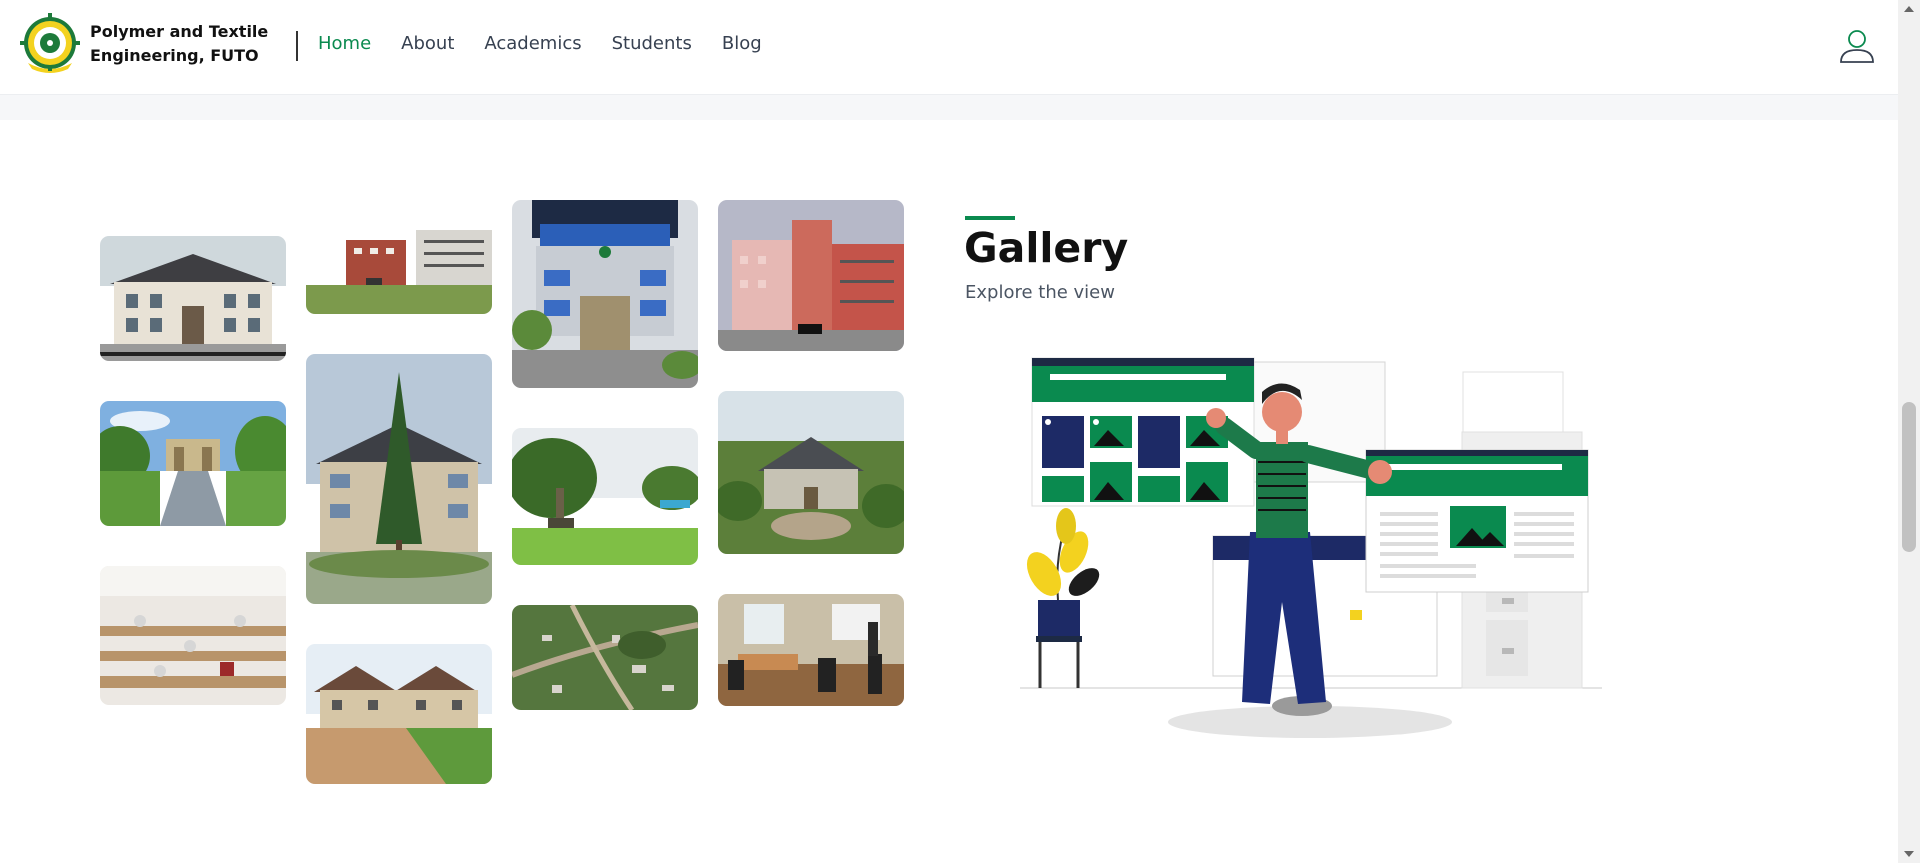 The height and width of the screenshot is (863, 1920). Describe the element at coordinates (1909, 477) in the screenshot. I see `scrollbar-thumb` at that location.